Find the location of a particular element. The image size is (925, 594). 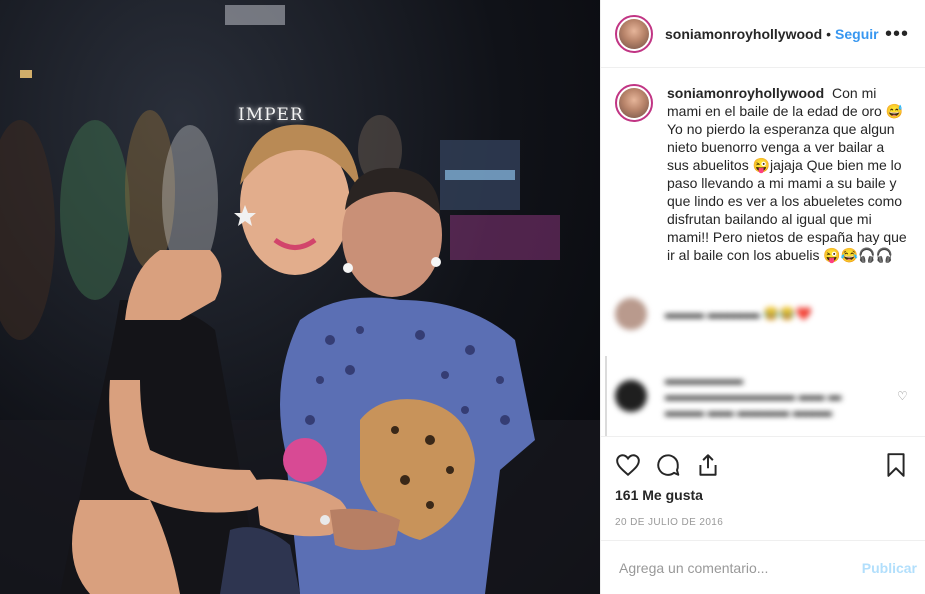

neon-sign-text: IMPER is located at coordinates (271, 115).